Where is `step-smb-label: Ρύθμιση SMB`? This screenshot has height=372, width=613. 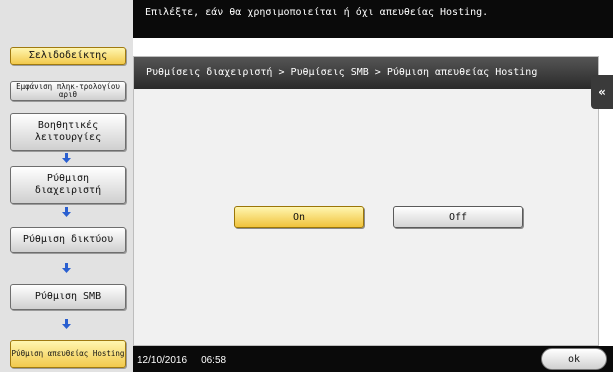 step-smb-label: Ρύθμιση SMB is located at coordinates (68, 296).